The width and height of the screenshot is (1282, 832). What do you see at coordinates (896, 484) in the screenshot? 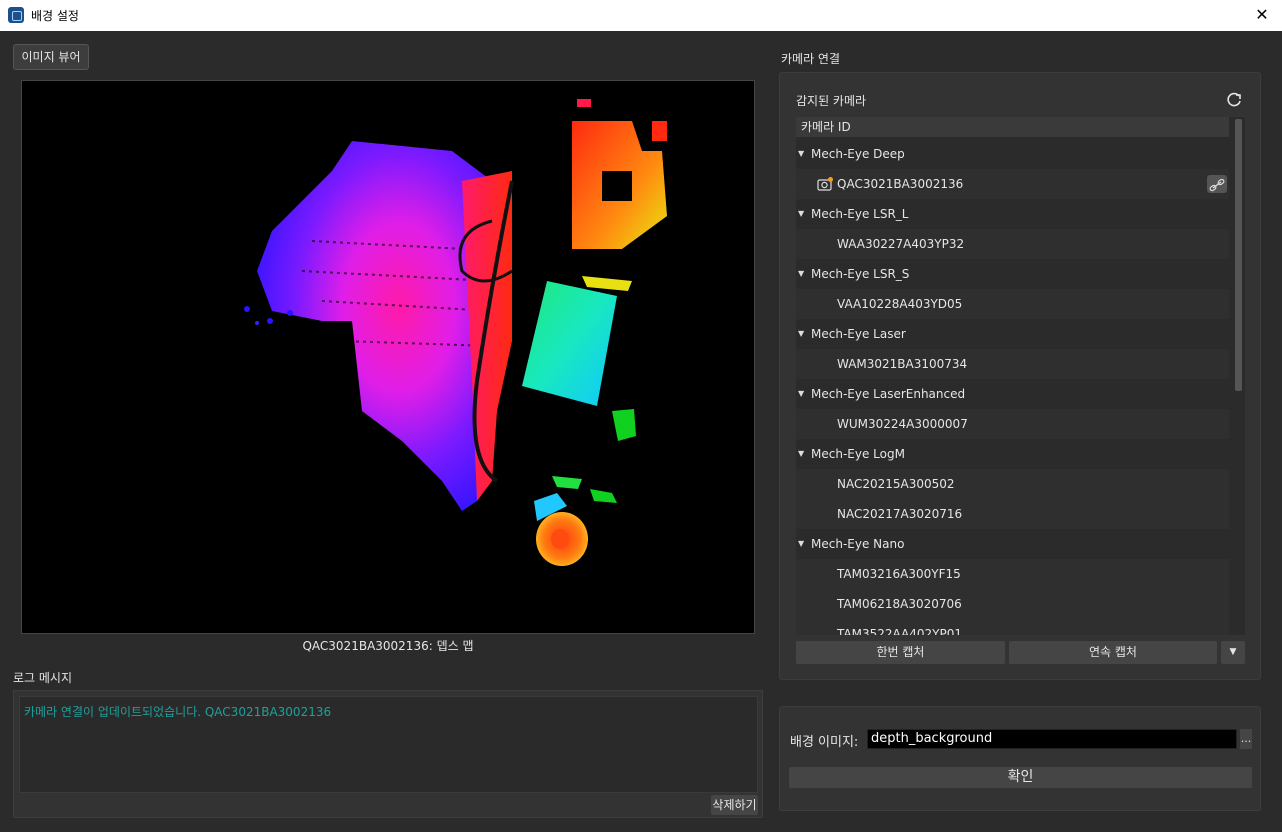
I see `camera-id: NAC20215A300502` at bounding box center [896, 484].